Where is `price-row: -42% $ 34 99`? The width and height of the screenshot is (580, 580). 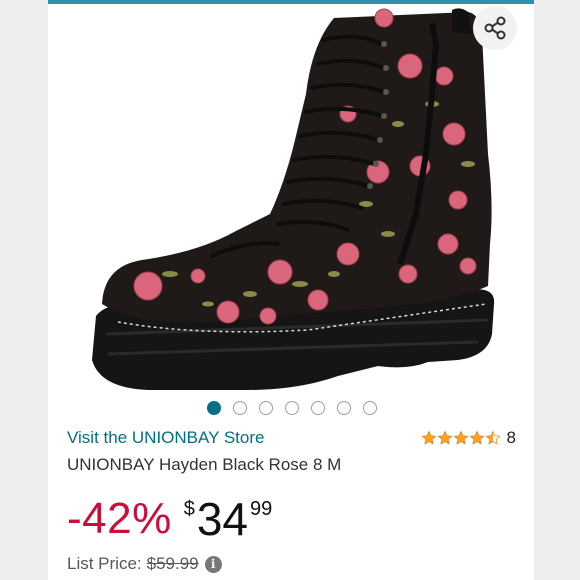 price-row: -42% $ 34 99 is located at coordinates (169, 519).